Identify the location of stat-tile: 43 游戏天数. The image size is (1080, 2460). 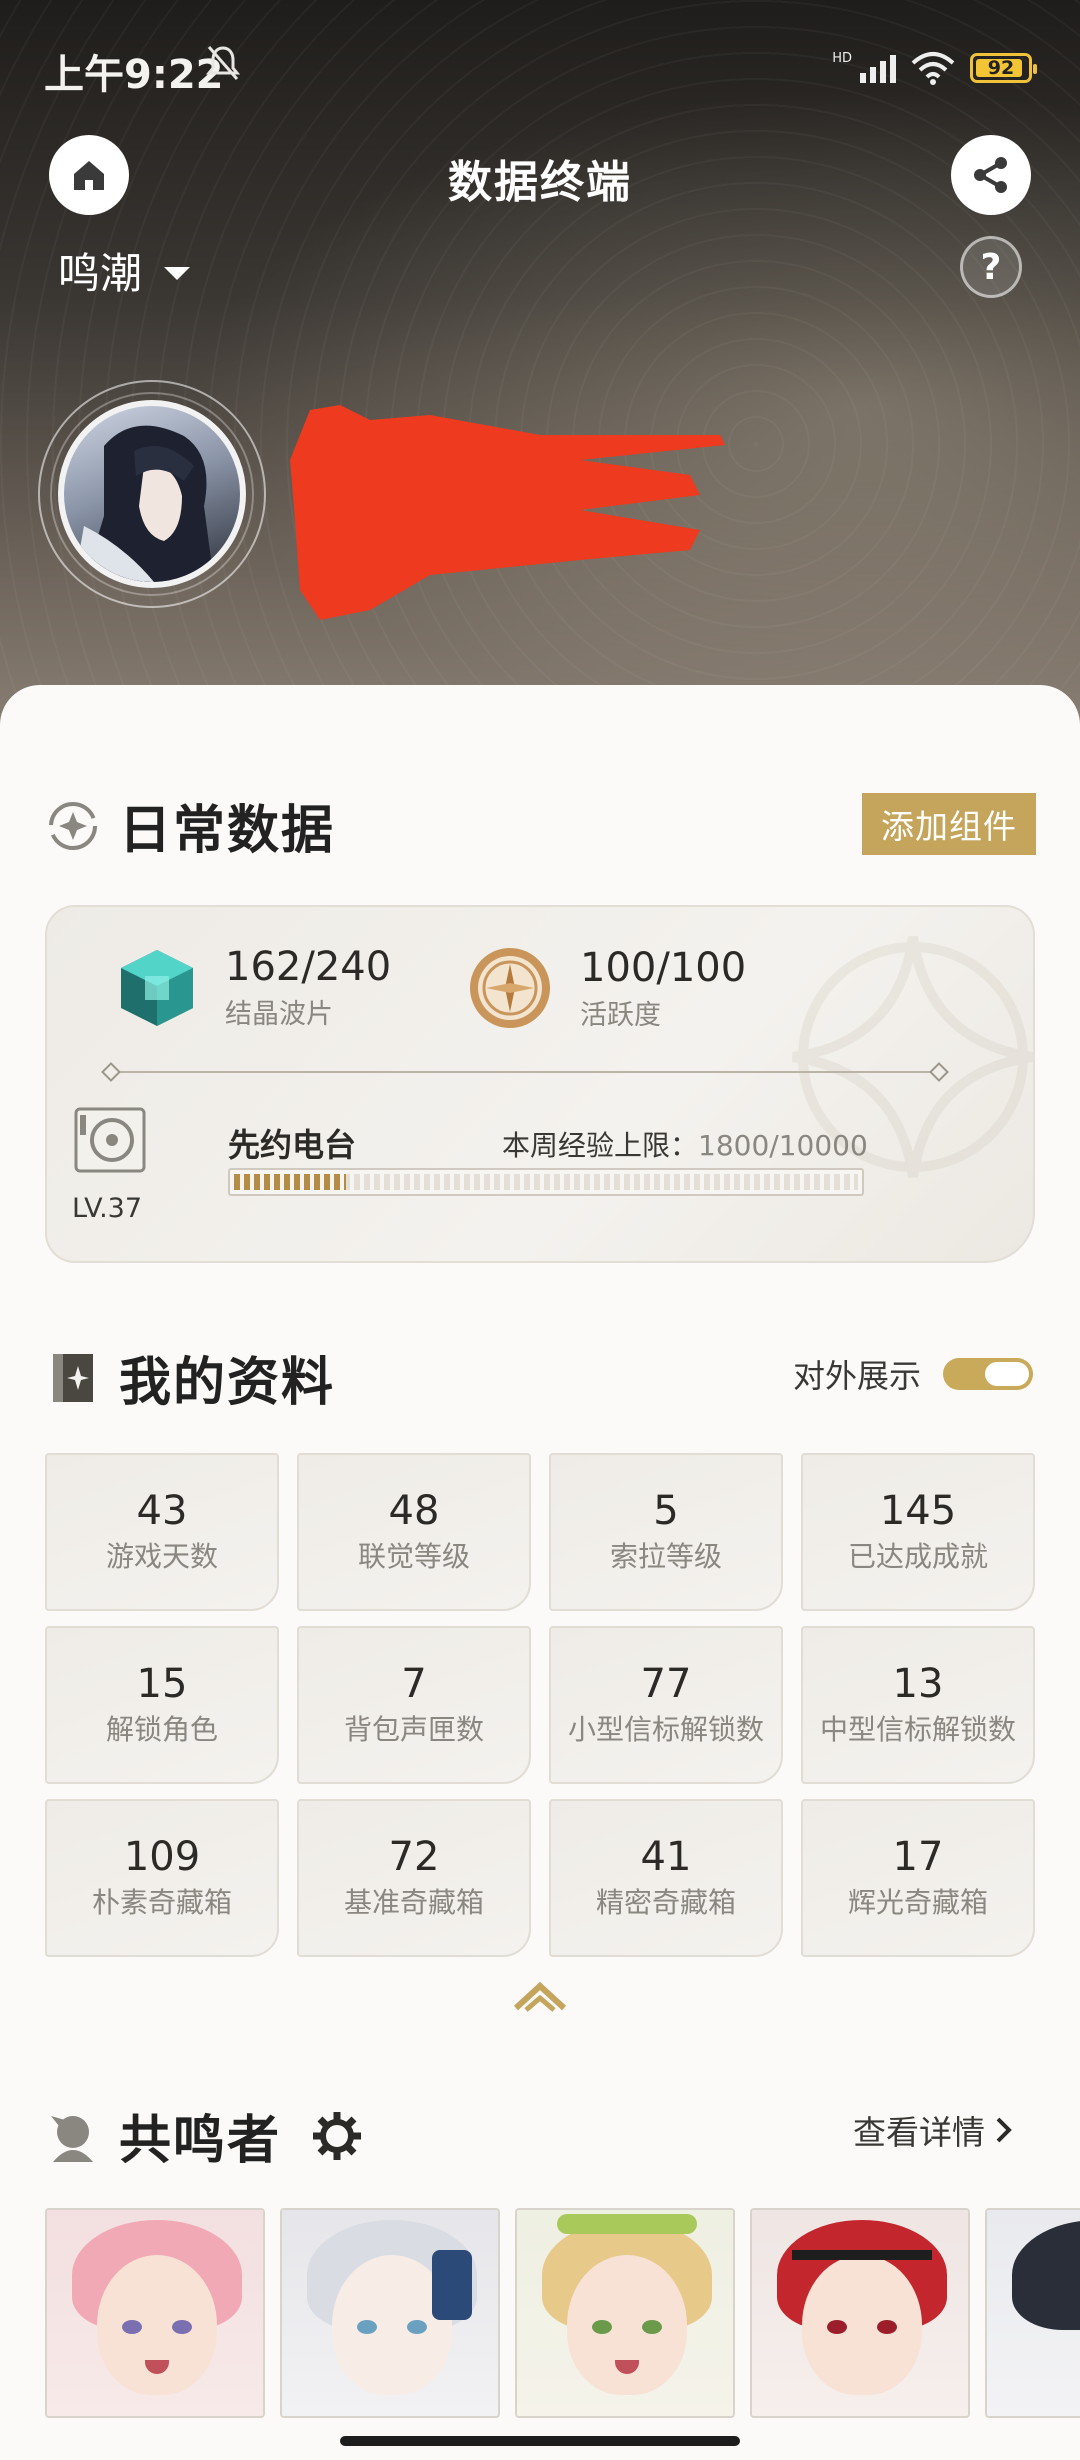
(162, 1532).